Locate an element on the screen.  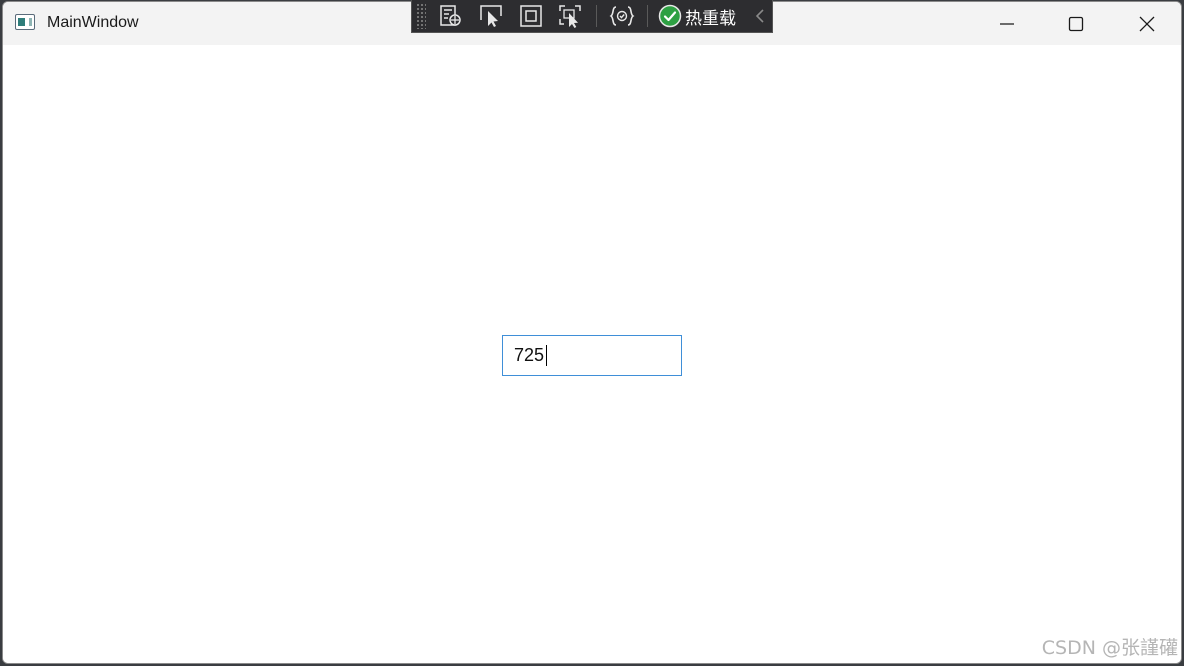
text-caret is located at coordinates (546, 355).